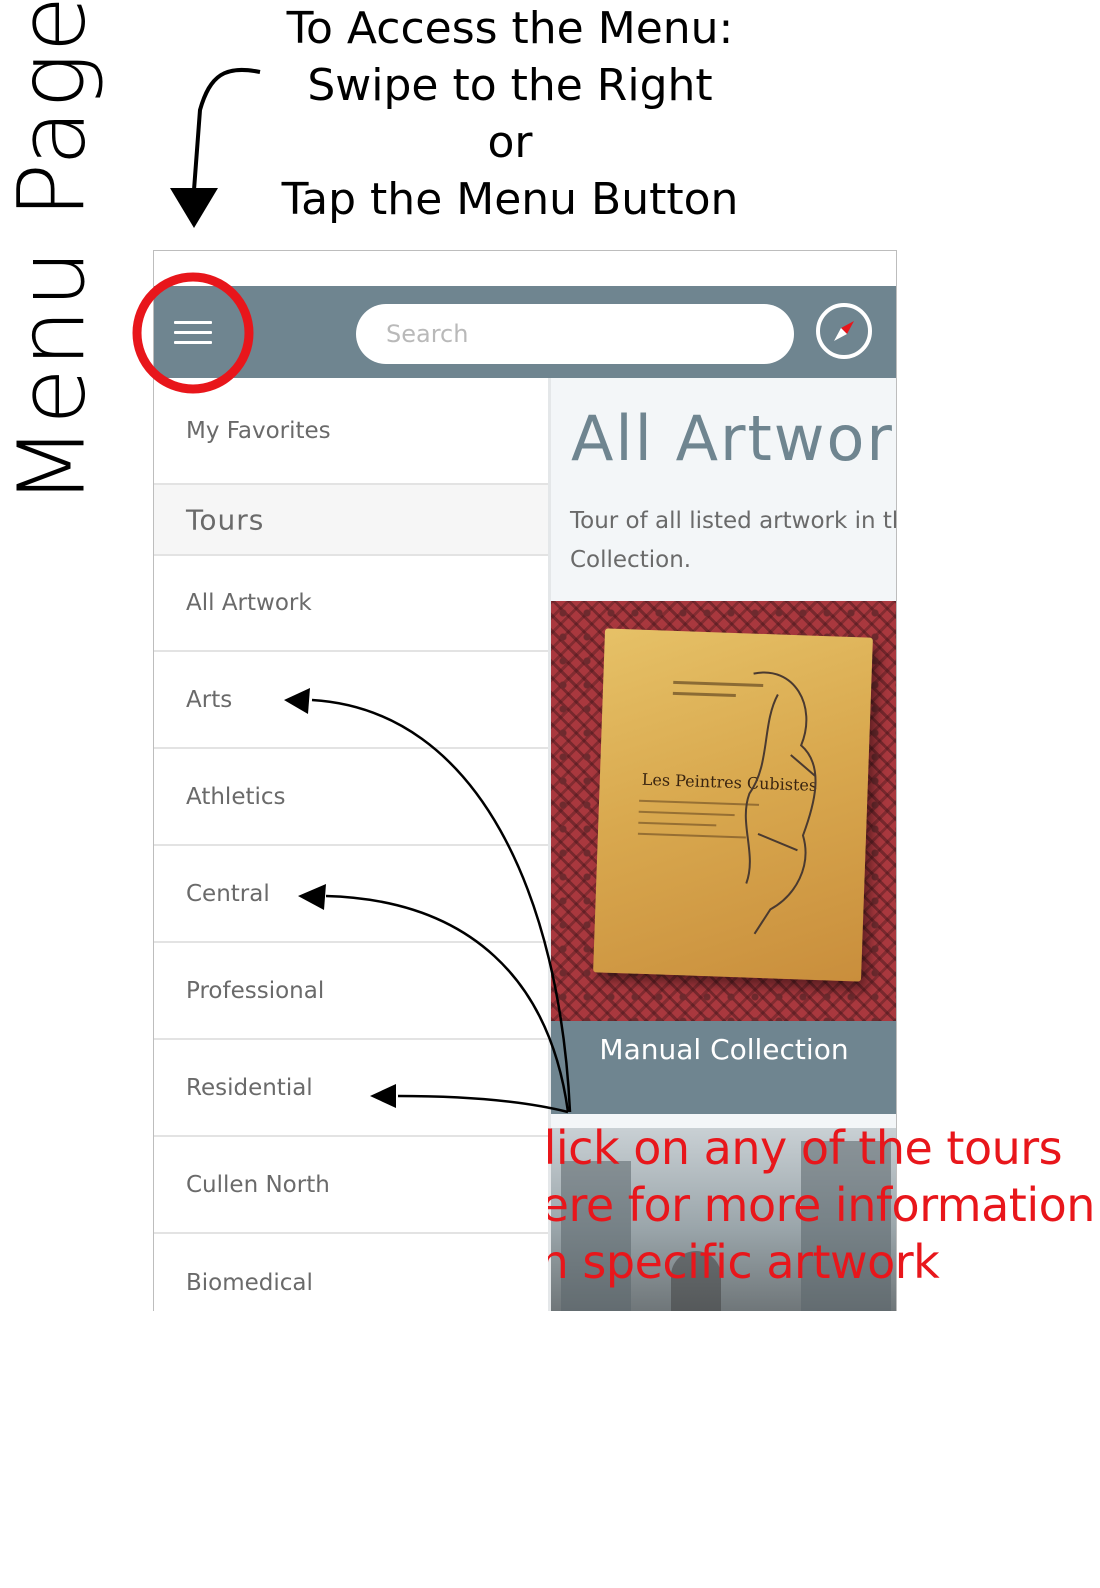 Image resolution: width=1100 pixels, height=1588 pixels. What do you see at coordinates (258, 430) in the screenshot?
I see `menu-item-label: My Favorites` at bounding box center [258, 430].